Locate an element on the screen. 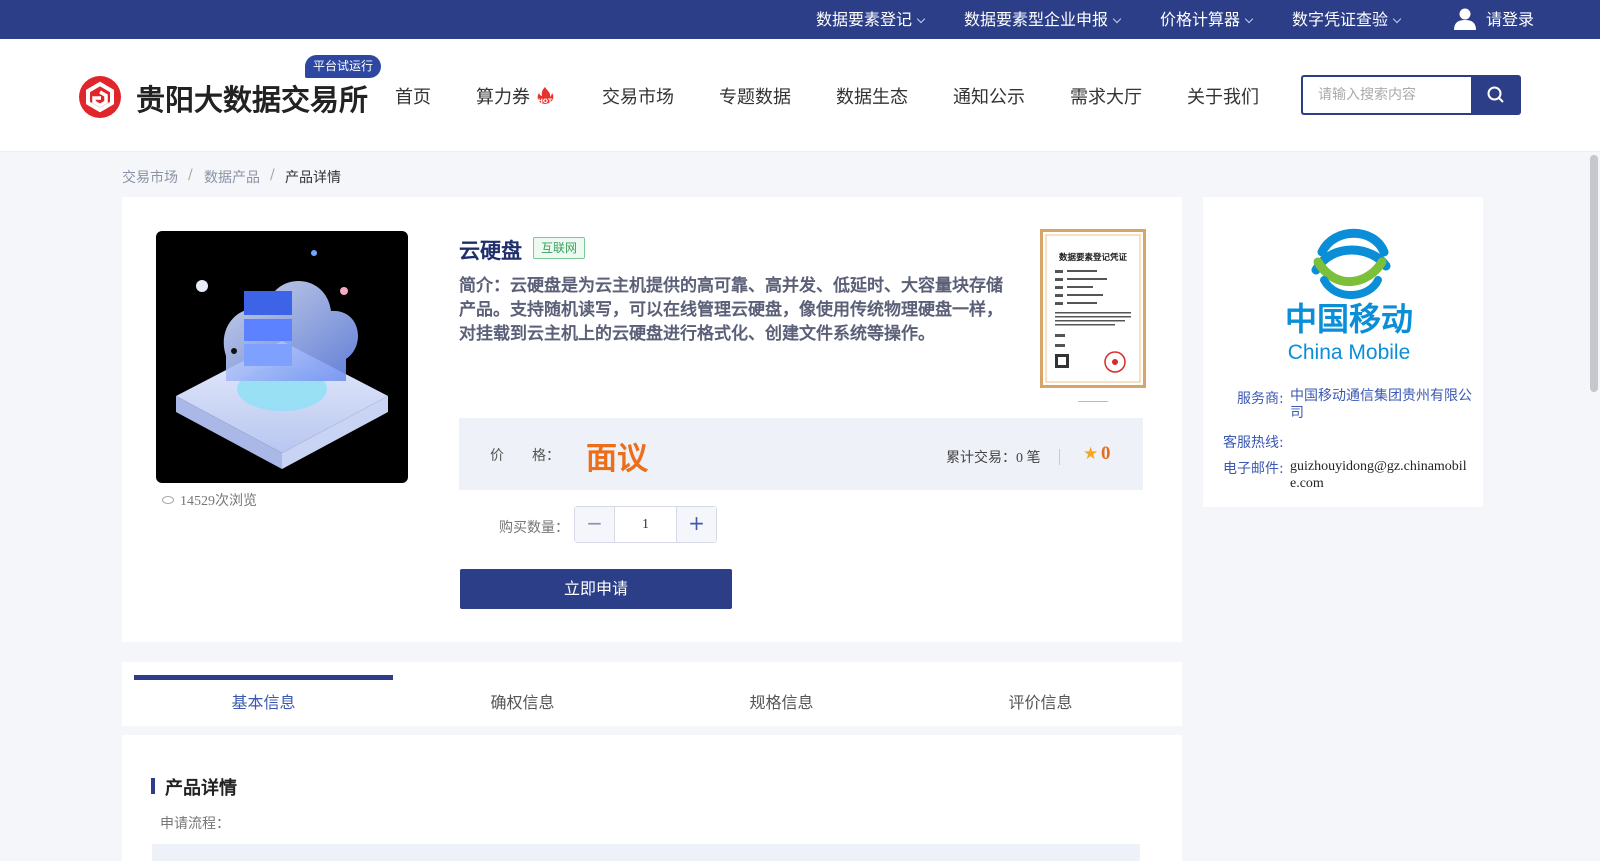 The height and width of the screenshot is (861, 1600). breadcrumb-data-products: 数据产品 is located at coordinates (232, 177).